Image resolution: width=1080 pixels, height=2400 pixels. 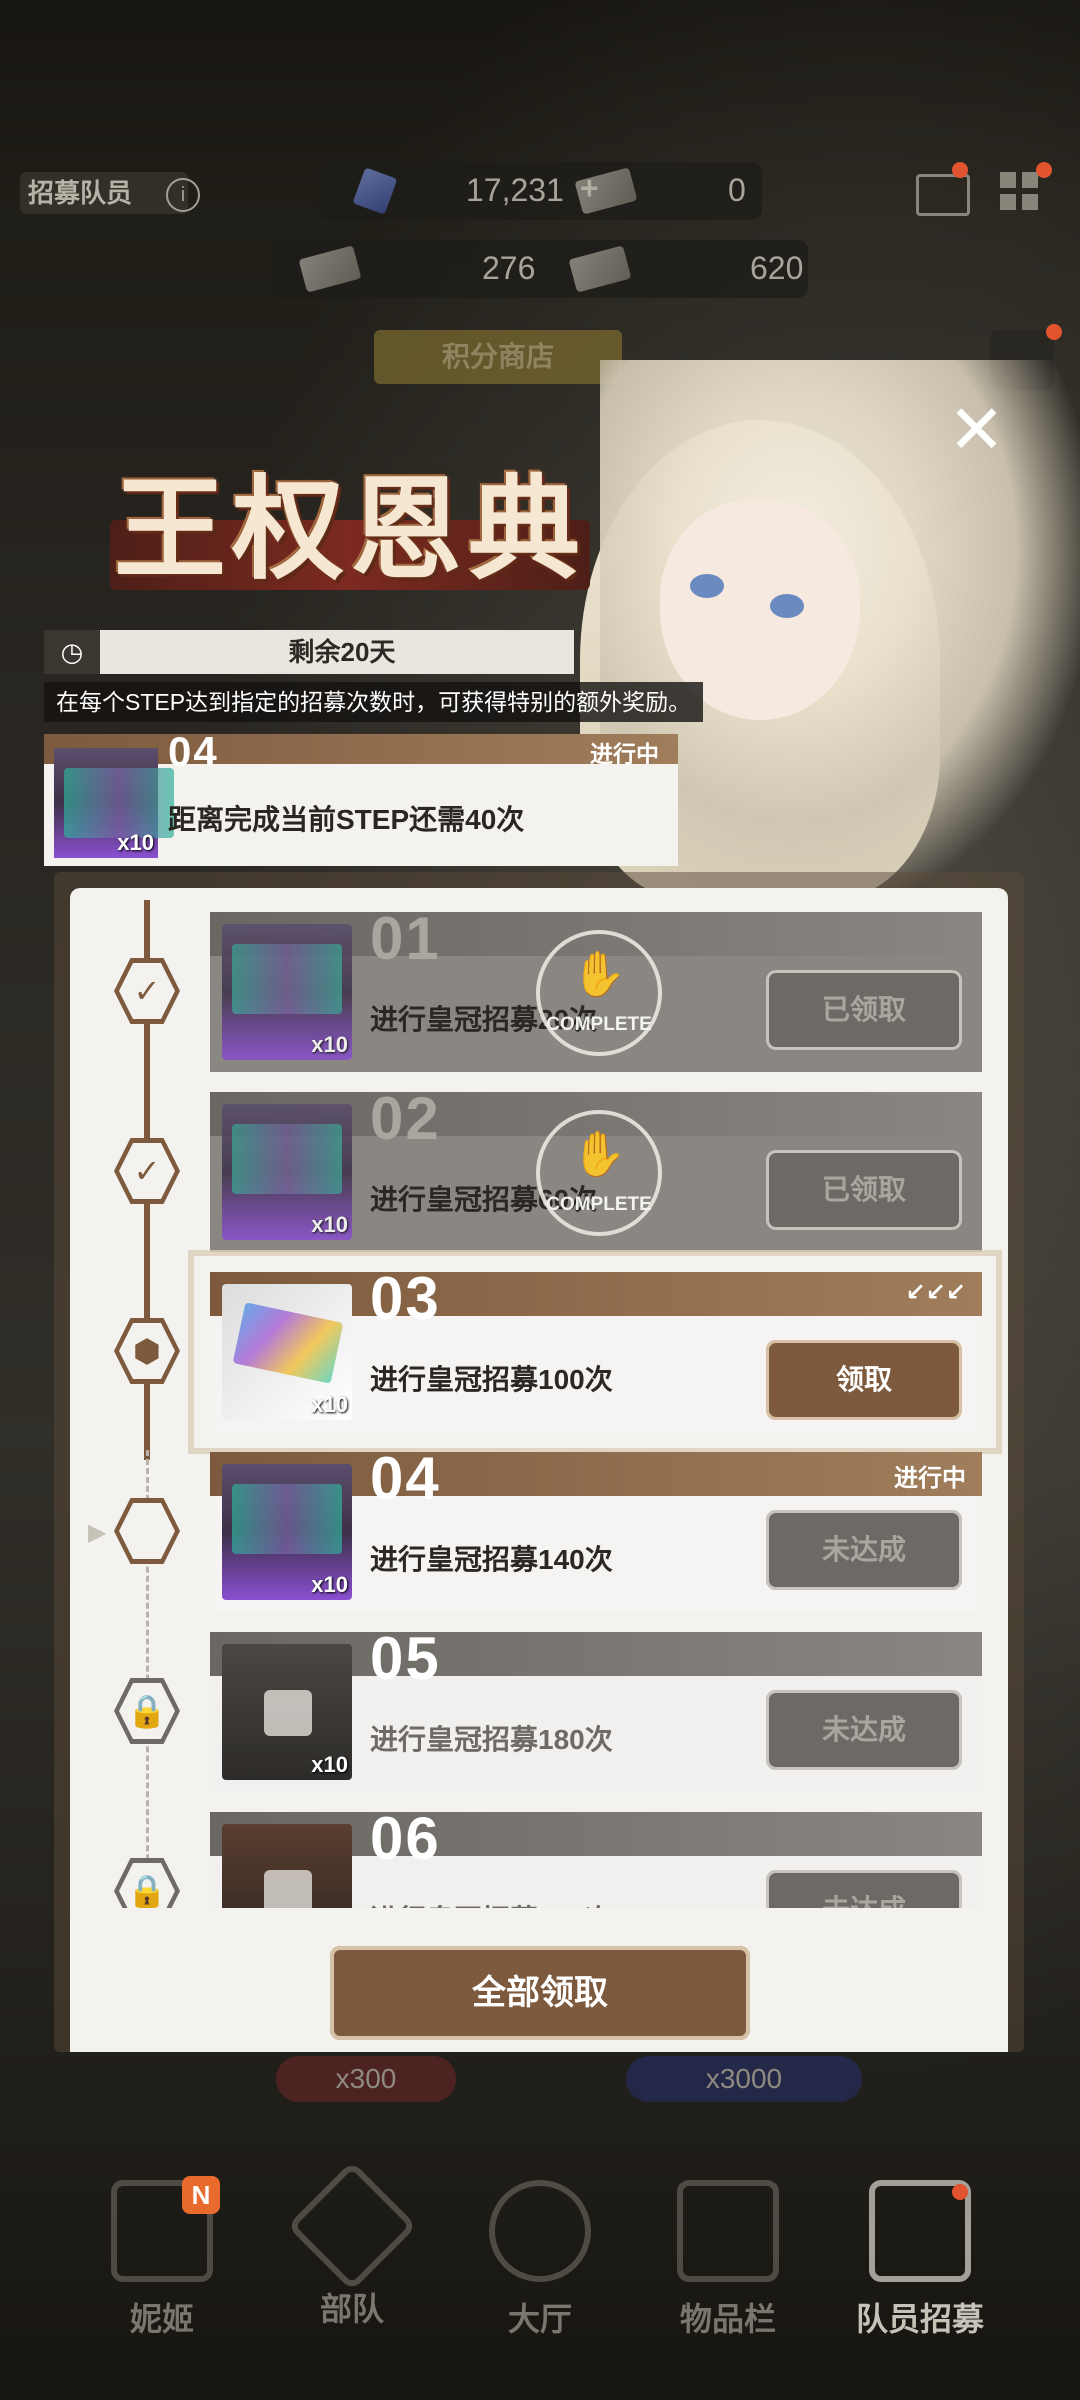 I want to click on squad-icon, so click(x=352, y=2226).